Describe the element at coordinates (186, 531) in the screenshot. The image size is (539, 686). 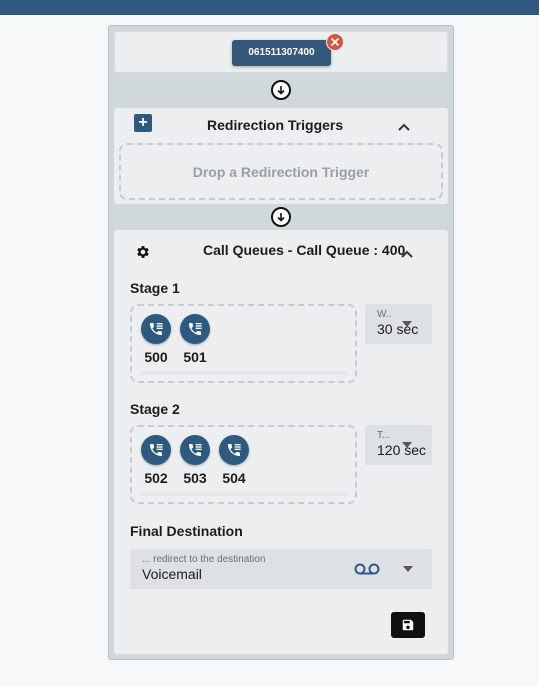
I see `final-destination-label: Final Destination` at that location.